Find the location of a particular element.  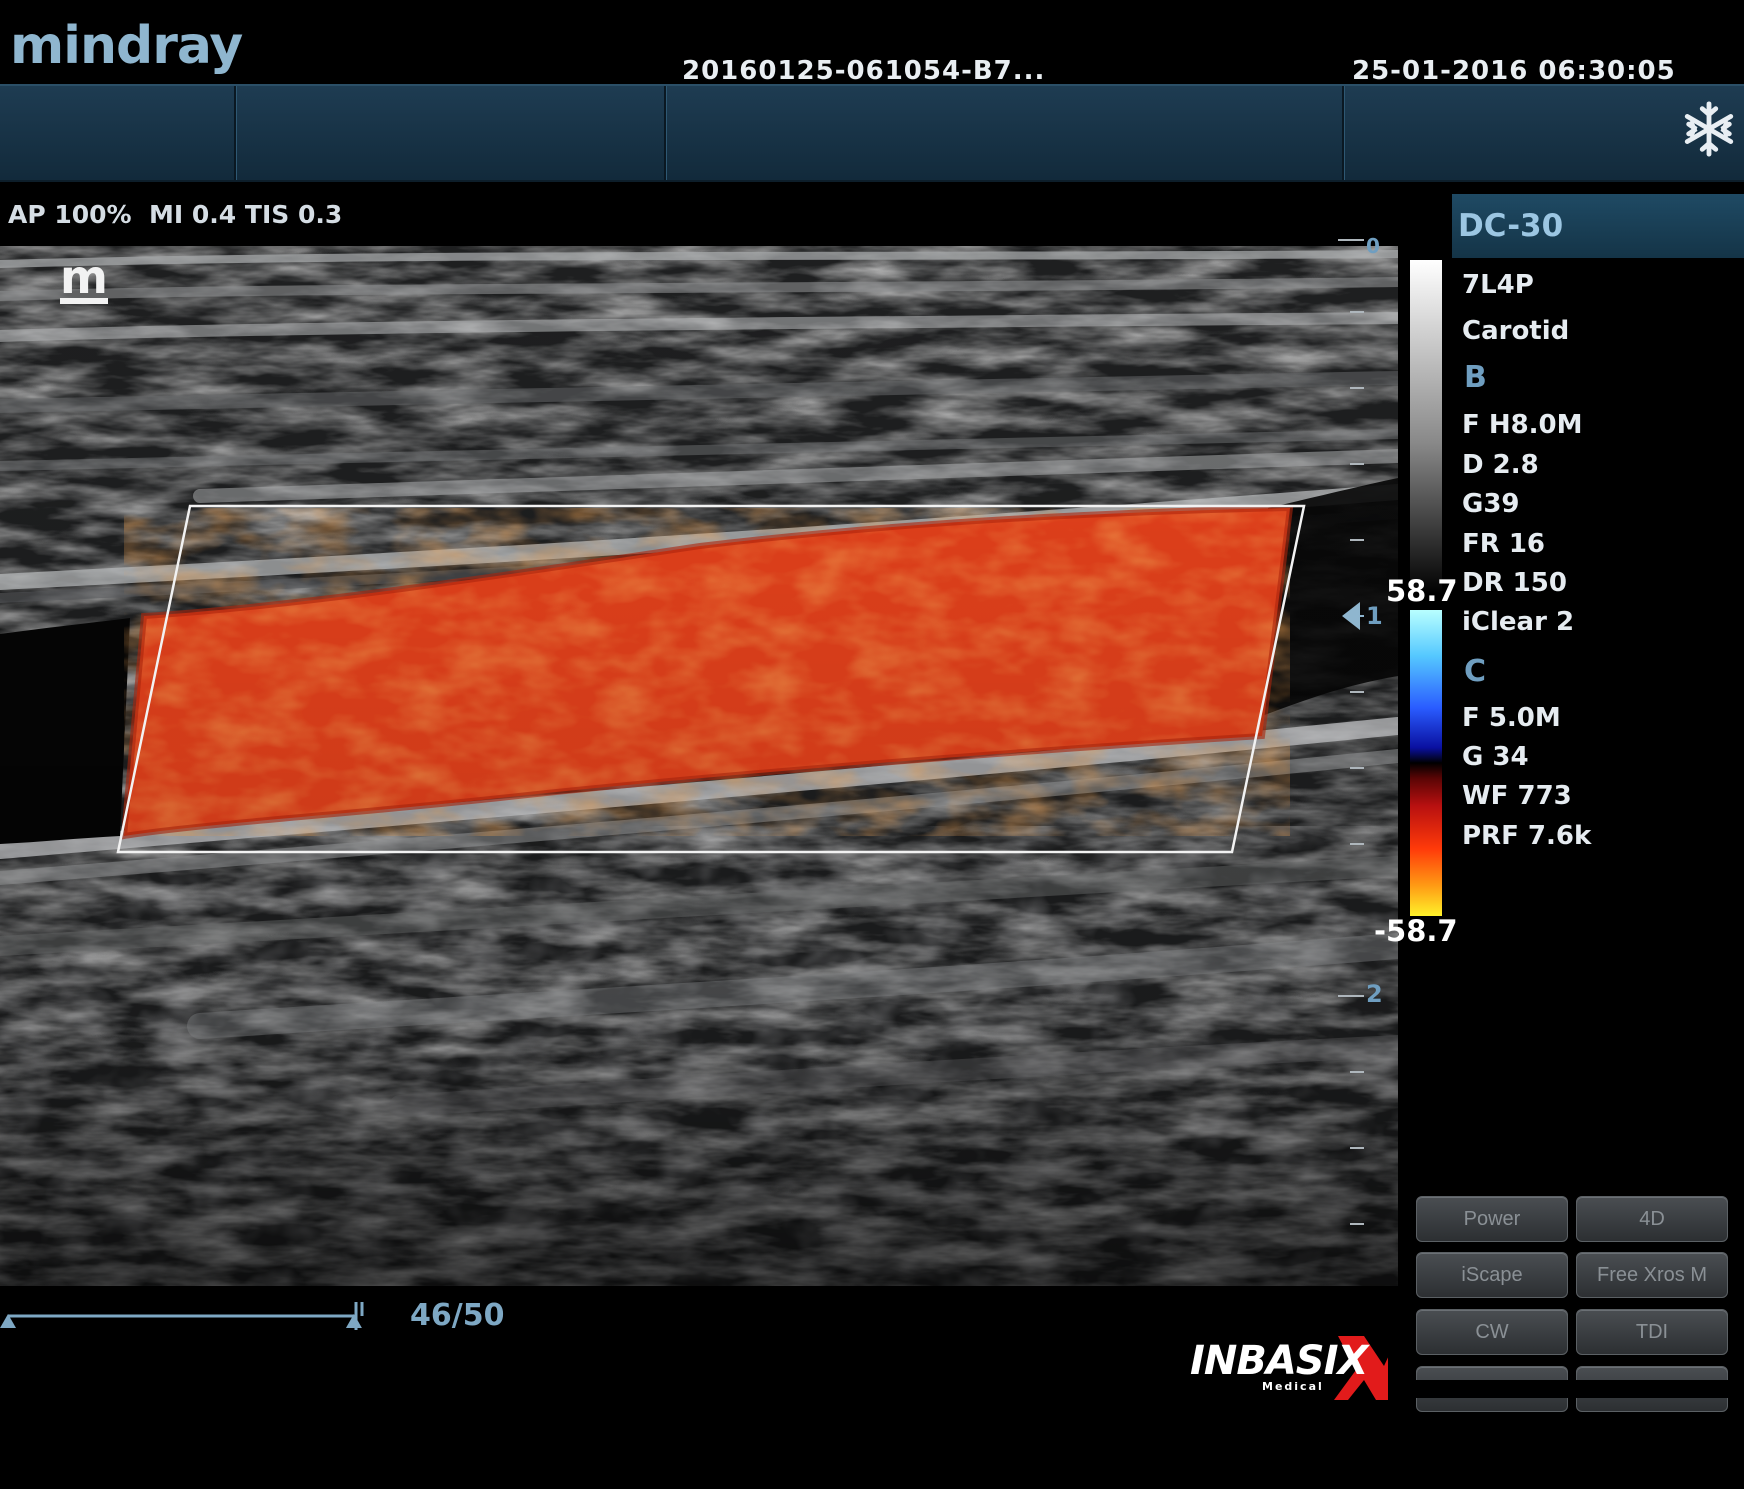

depth-label-1: 1 is located at coordinates (1374, 616).